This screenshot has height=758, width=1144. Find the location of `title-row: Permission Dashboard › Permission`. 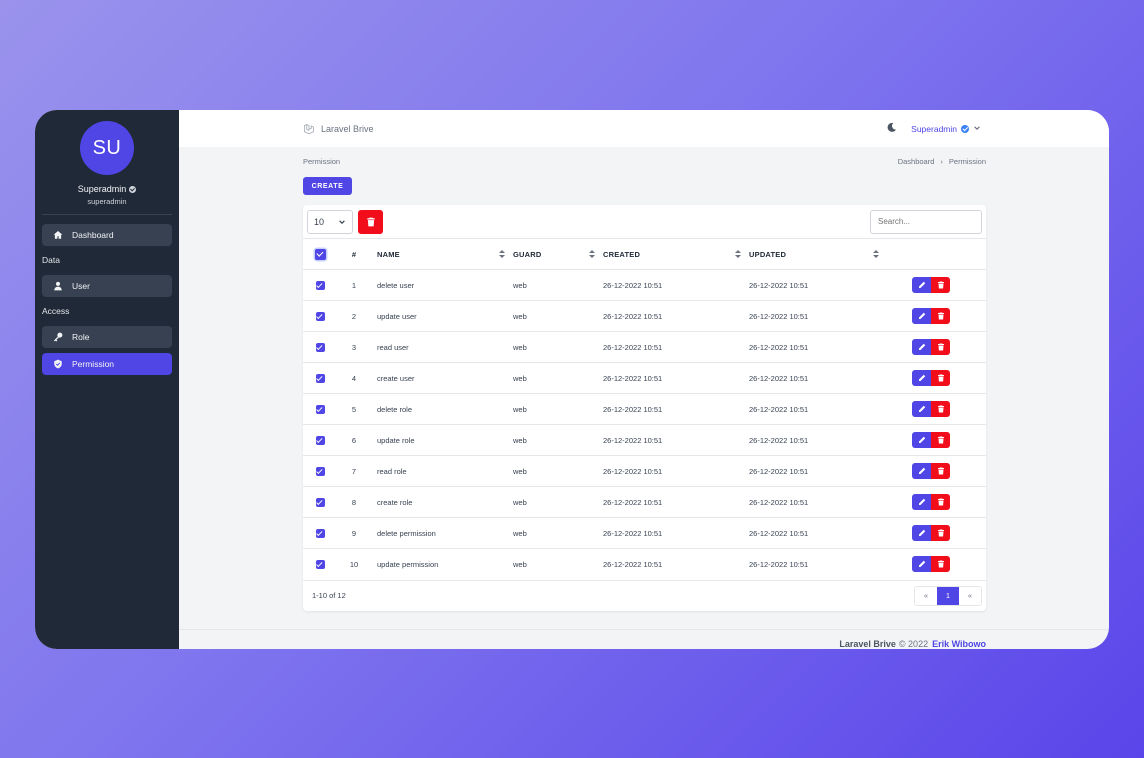

title-row: Permission Dashboard › Permission is located at coordinates (644, 161).